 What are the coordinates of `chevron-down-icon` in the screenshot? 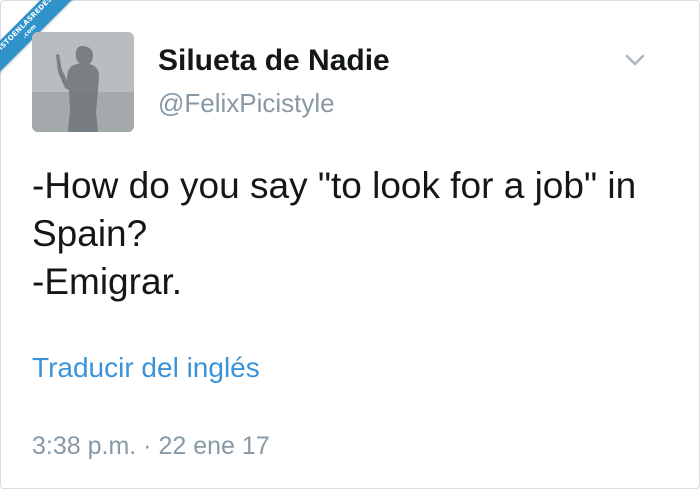 It's located at (635, 60).